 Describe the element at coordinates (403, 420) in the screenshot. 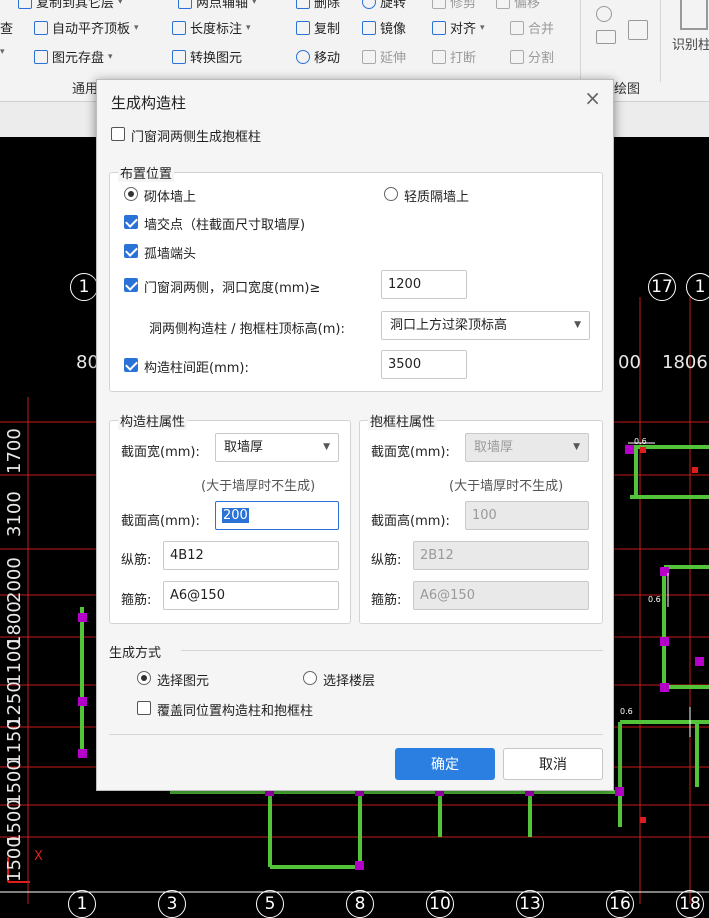

I see `hug-props-title: 抱框柱属性` at that location.